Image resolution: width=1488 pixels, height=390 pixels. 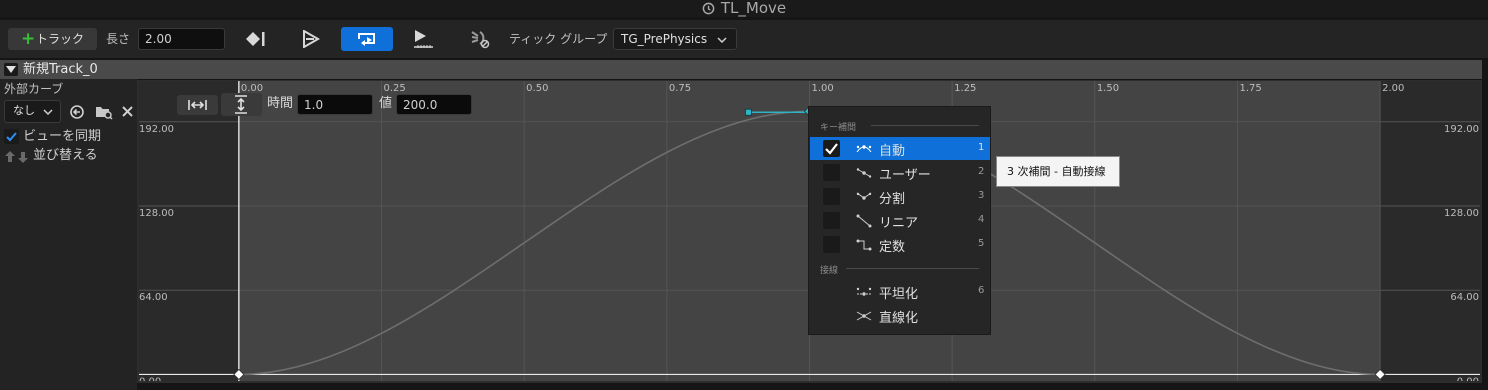 I want to click on replicated-icon, so click(x=481, y=39).